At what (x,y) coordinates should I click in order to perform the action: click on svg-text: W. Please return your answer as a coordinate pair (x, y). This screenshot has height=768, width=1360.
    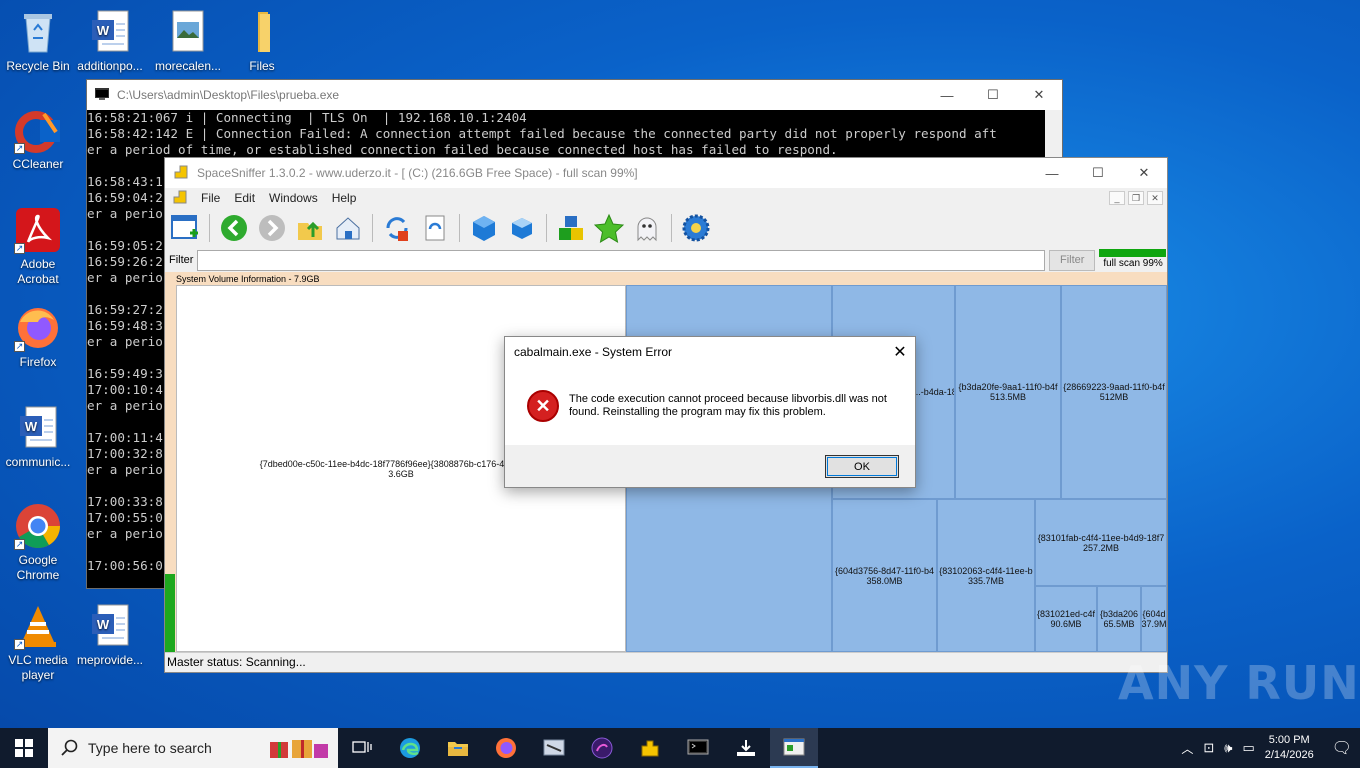
    Looking at the image, I should click on (103, 30).